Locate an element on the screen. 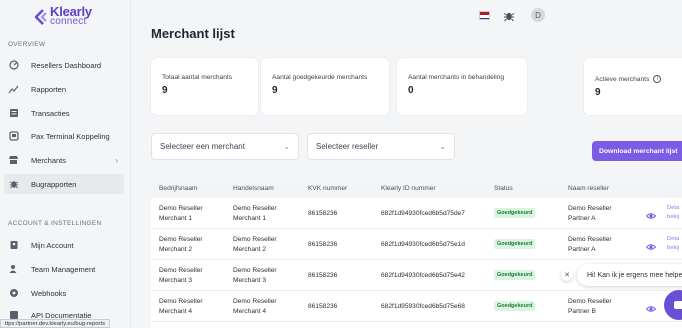  cell-bedrijfsnaam: Demo Reseller Merchant 2 is located at coordinates (181, 244).